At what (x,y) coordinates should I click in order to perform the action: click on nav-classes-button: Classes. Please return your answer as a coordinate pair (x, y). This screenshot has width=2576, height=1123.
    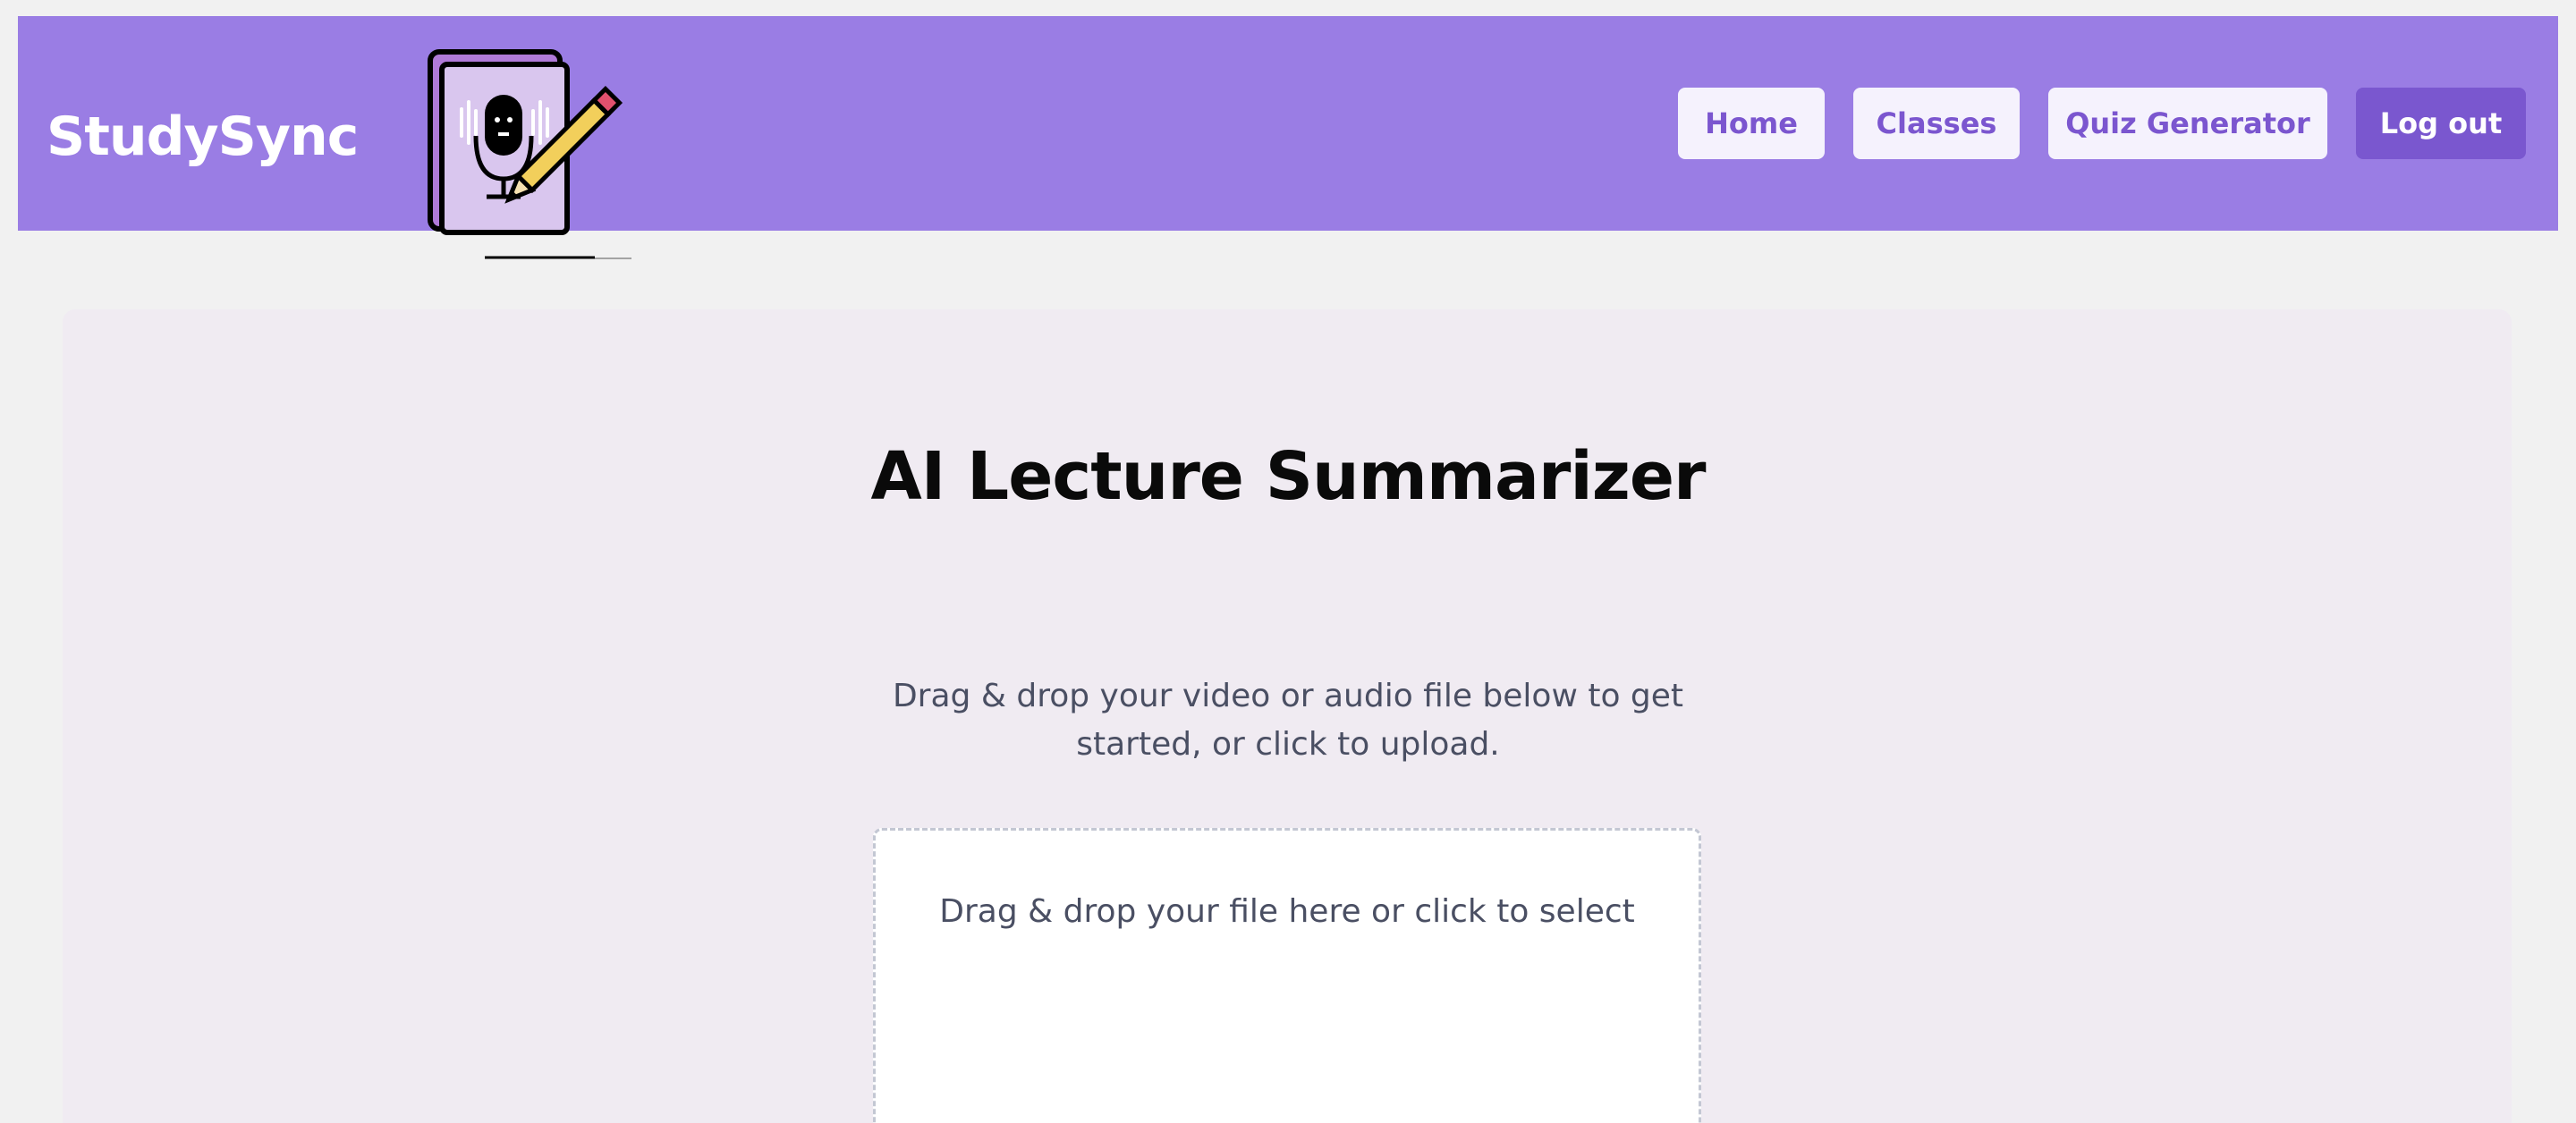
    Looking at the image, I should click on (1936, 123).